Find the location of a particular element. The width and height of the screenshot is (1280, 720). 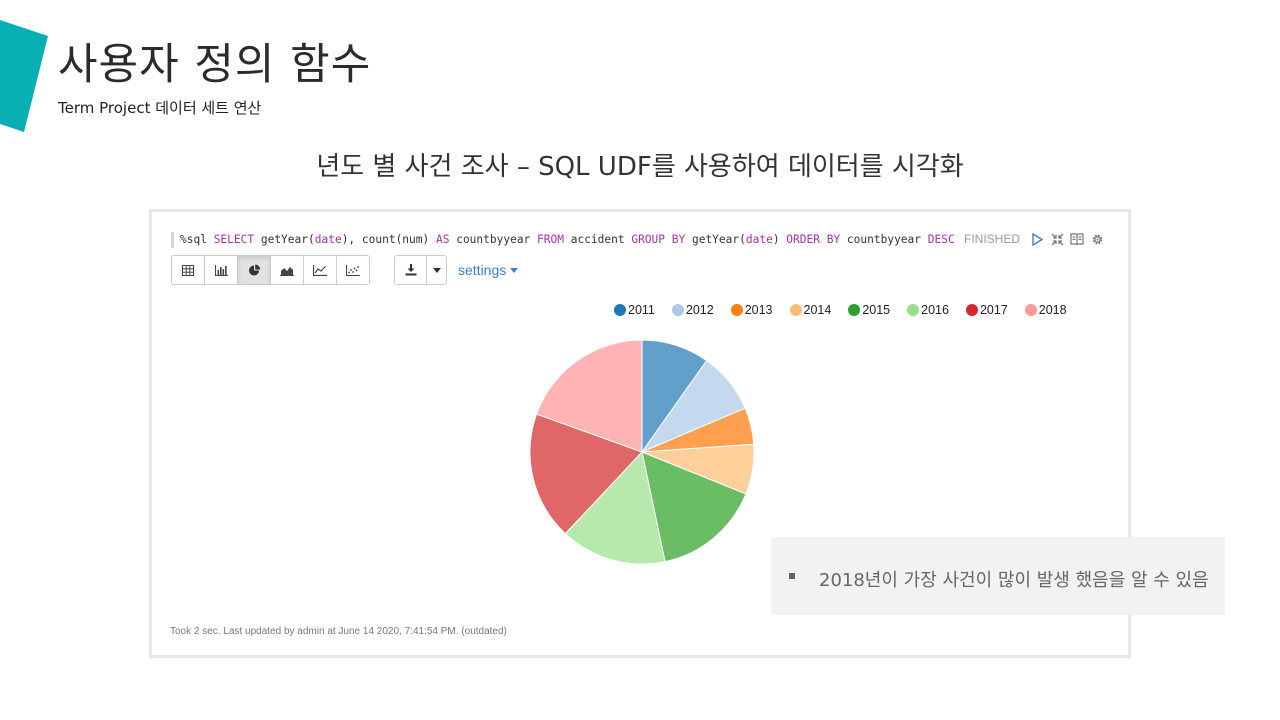

bar-chart-icon is located at coordinates (221, 270).